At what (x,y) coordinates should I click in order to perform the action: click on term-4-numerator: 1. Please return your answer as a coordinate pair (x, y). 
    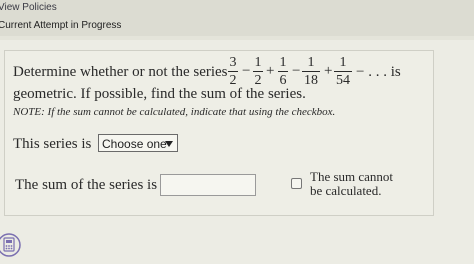
    Looking at the image, I should click on (311, 62).